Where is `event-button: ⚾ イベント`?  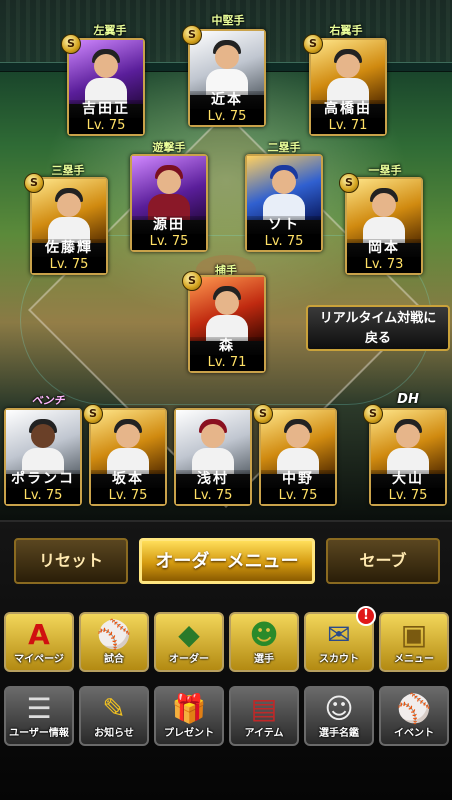
event-button: ⚾ イベント is located at coordinates (414, 716).